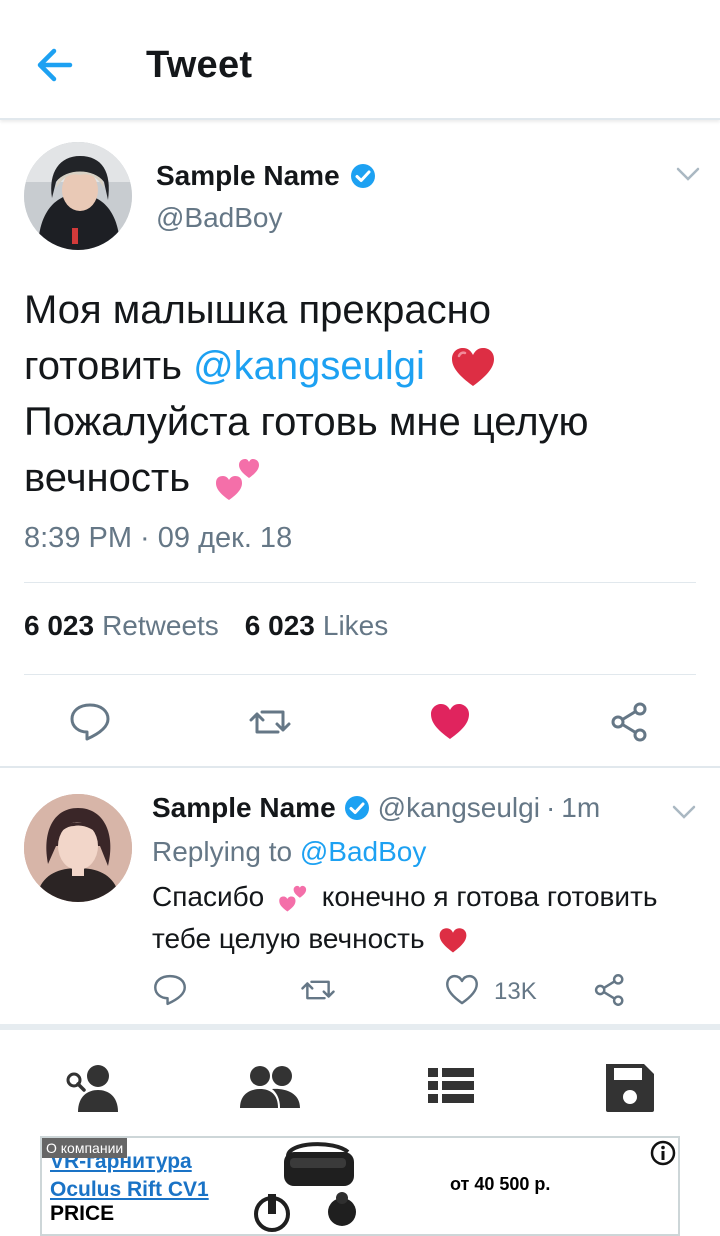 This screenshot has height=1236, width=720. Describe the element at coordinates (270, 1088) in the screenshot. I see `people-icon` at that location.